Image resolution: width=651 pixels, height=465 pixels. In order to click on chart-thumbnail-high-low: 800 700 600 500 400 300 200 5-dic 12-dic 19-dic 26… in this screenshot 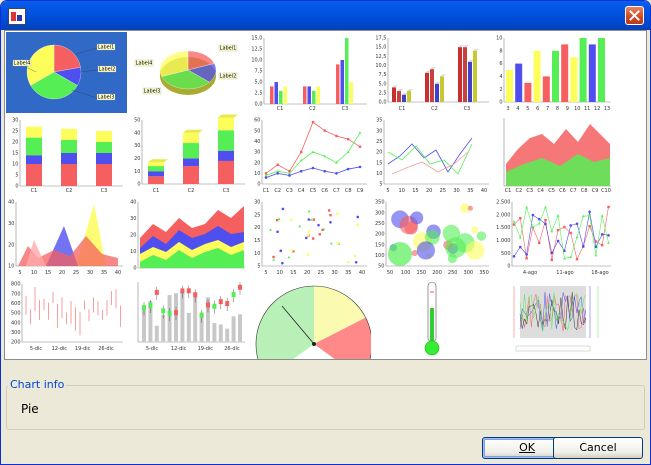, I will do `click(67, 317)`.